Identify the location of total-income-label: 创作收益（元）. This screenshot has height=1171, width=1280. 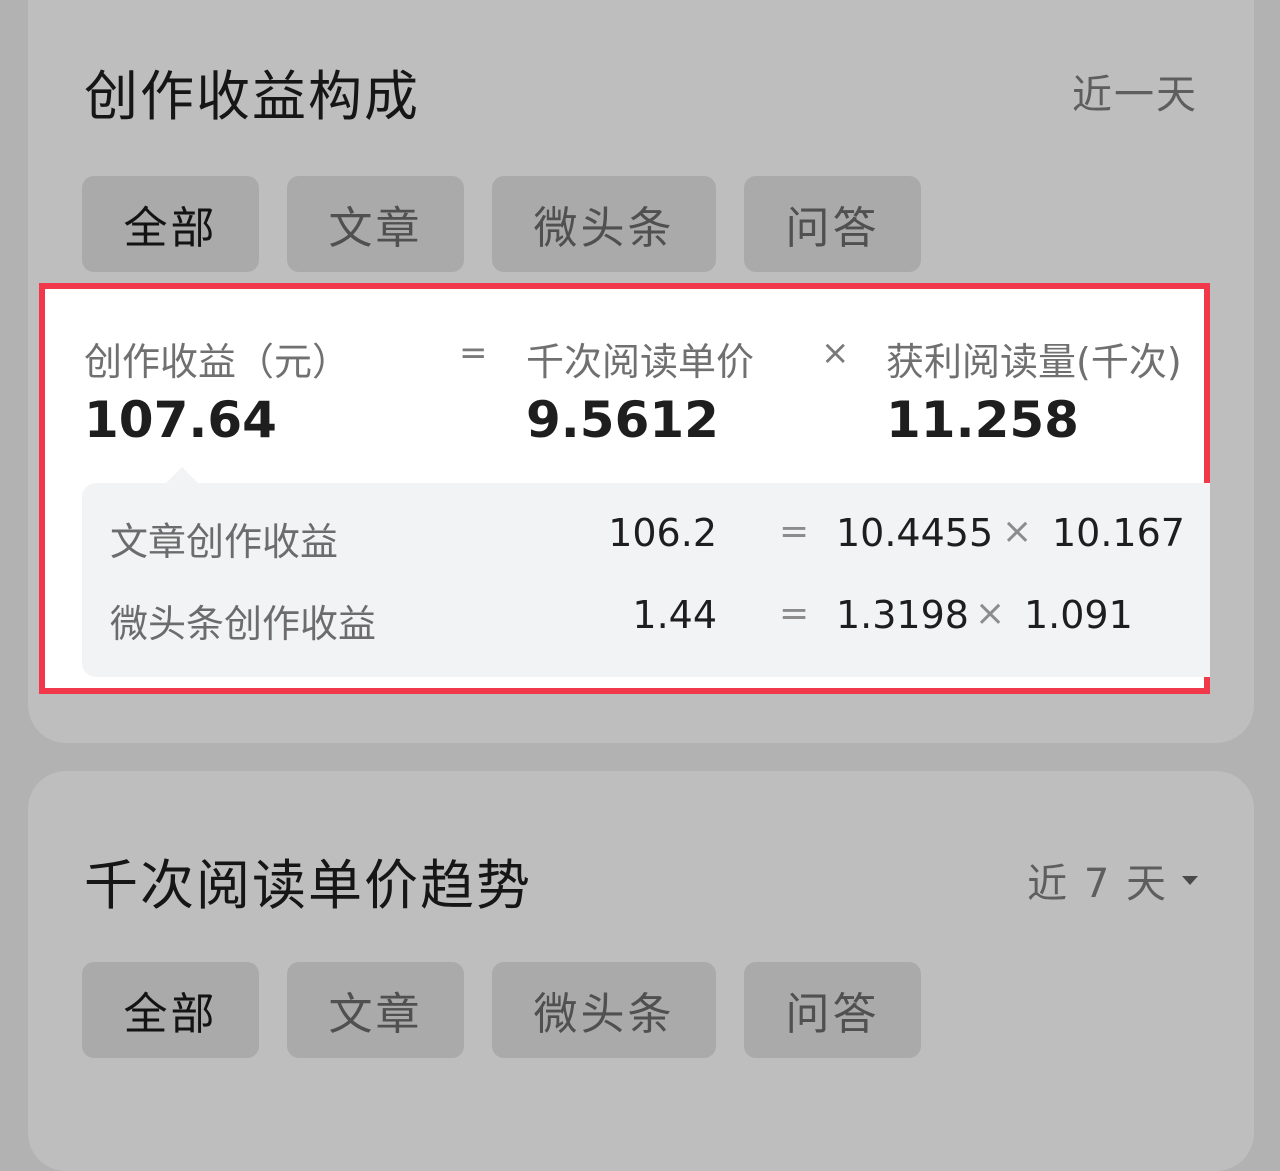
(217, 362).